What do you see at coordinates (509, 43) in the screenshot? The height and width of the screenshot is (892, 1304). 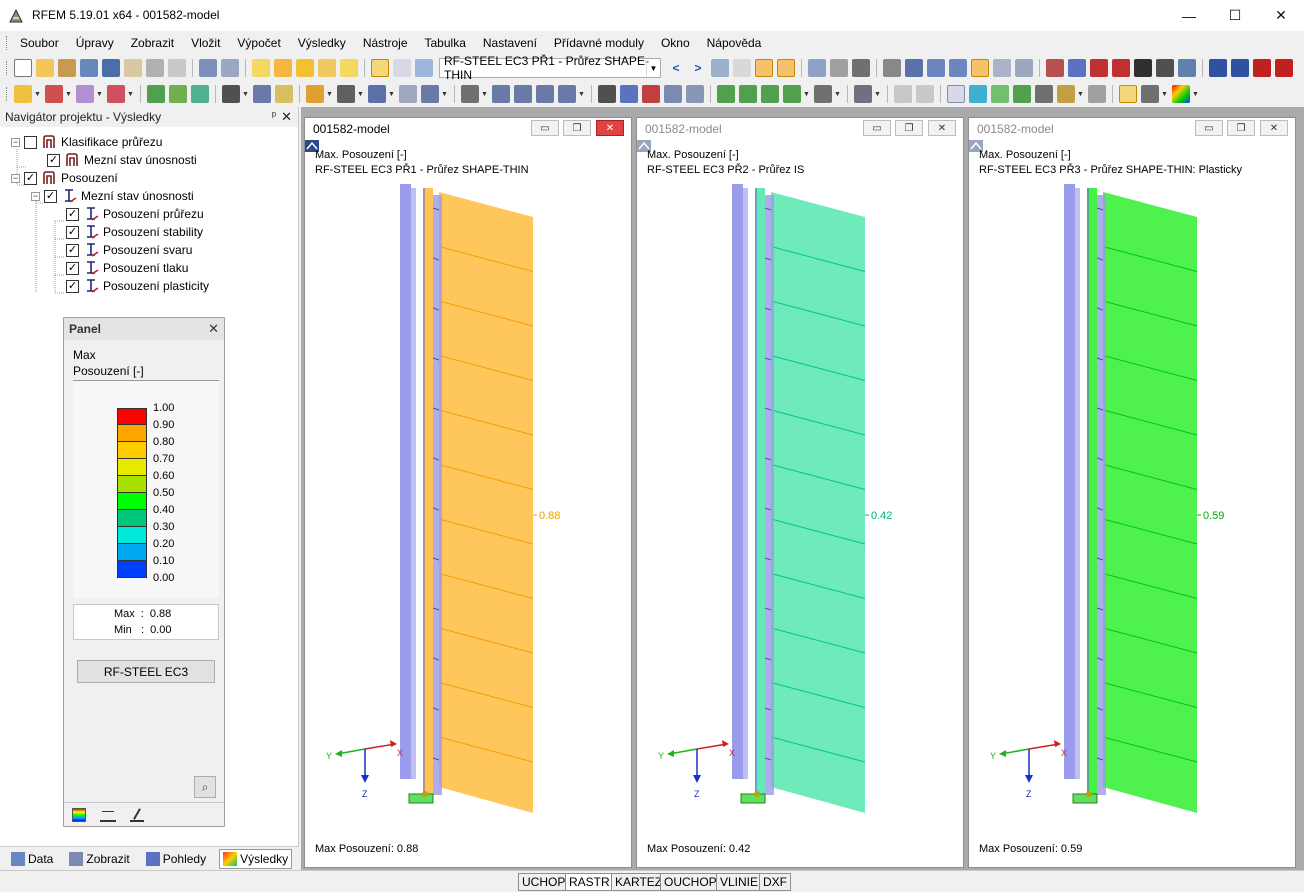 I see `menu-nastaveni: Nastavení` at bounding box center [509, 43].